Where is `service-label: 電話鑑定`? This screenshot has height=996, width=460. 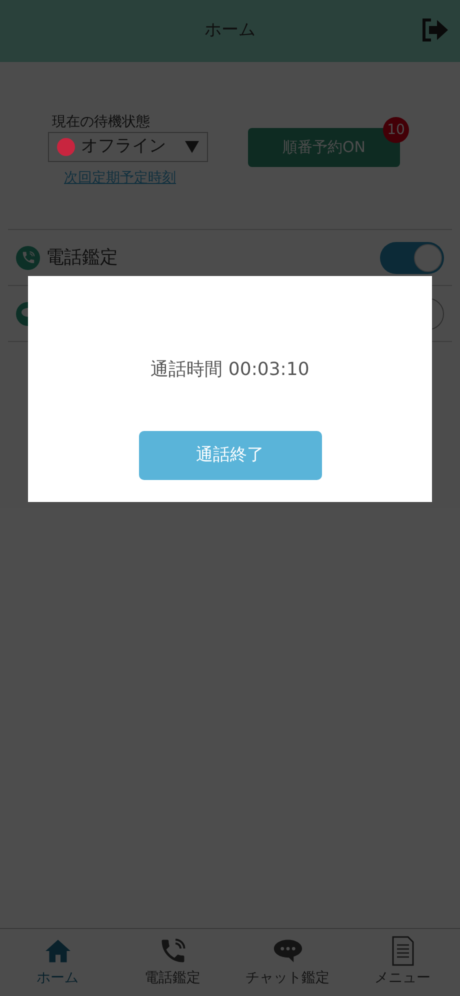 service-label: 電話鑑定 is located at coordinates (82, 258).